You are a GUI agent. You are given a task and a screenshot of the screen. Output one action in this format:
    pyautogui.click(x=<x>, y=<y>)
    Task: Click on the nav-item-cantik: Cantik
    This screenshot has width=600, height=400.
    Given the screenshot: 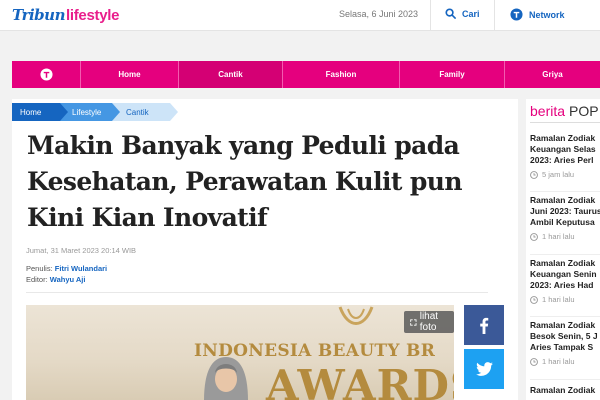 What is the action you would take?
    pyautogui.click(x=231, y=74)
    